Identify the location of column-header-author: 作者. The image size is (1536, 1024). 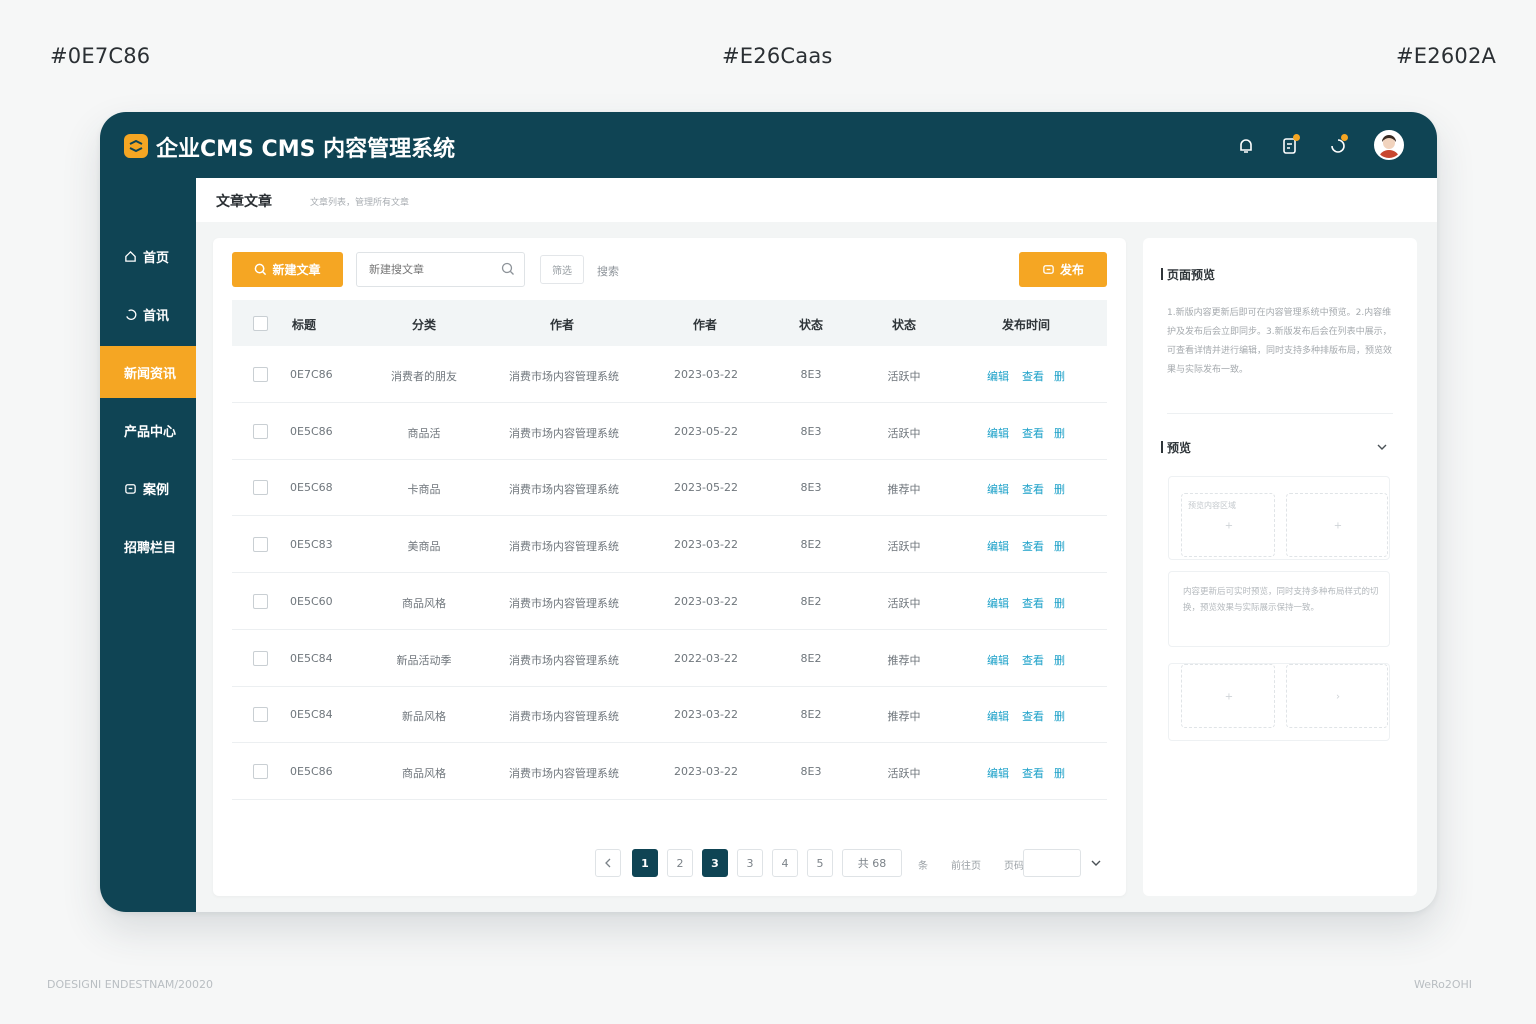
(562, 324).